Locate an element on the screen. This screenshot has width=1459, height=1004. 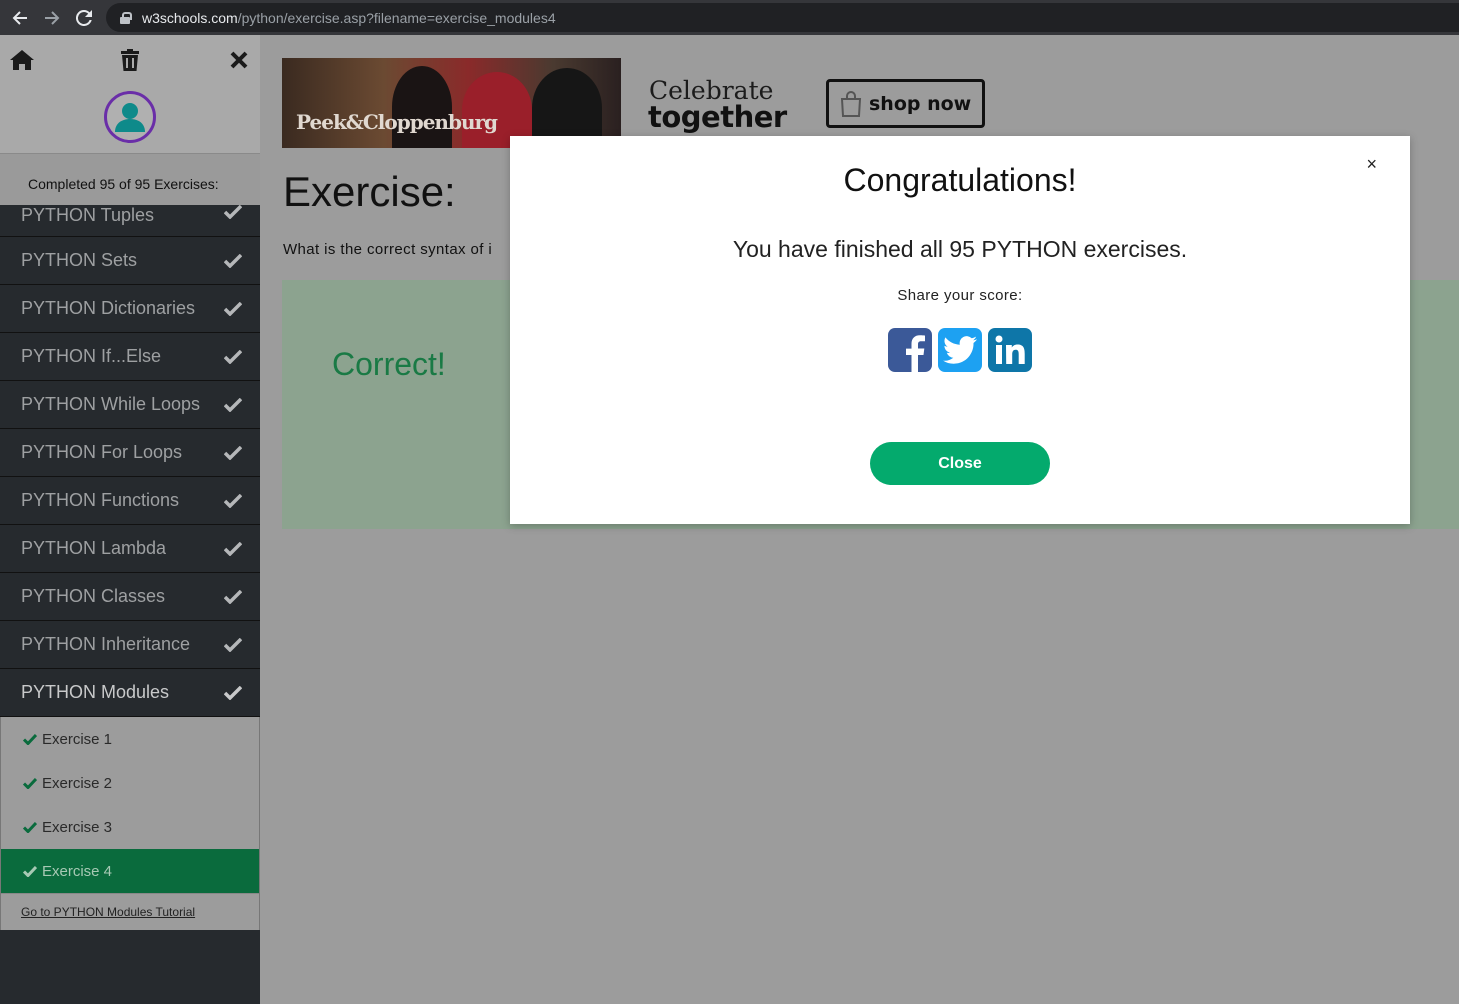
chapter-label: PYTHON Lambda is located at coordinates (94, 548).